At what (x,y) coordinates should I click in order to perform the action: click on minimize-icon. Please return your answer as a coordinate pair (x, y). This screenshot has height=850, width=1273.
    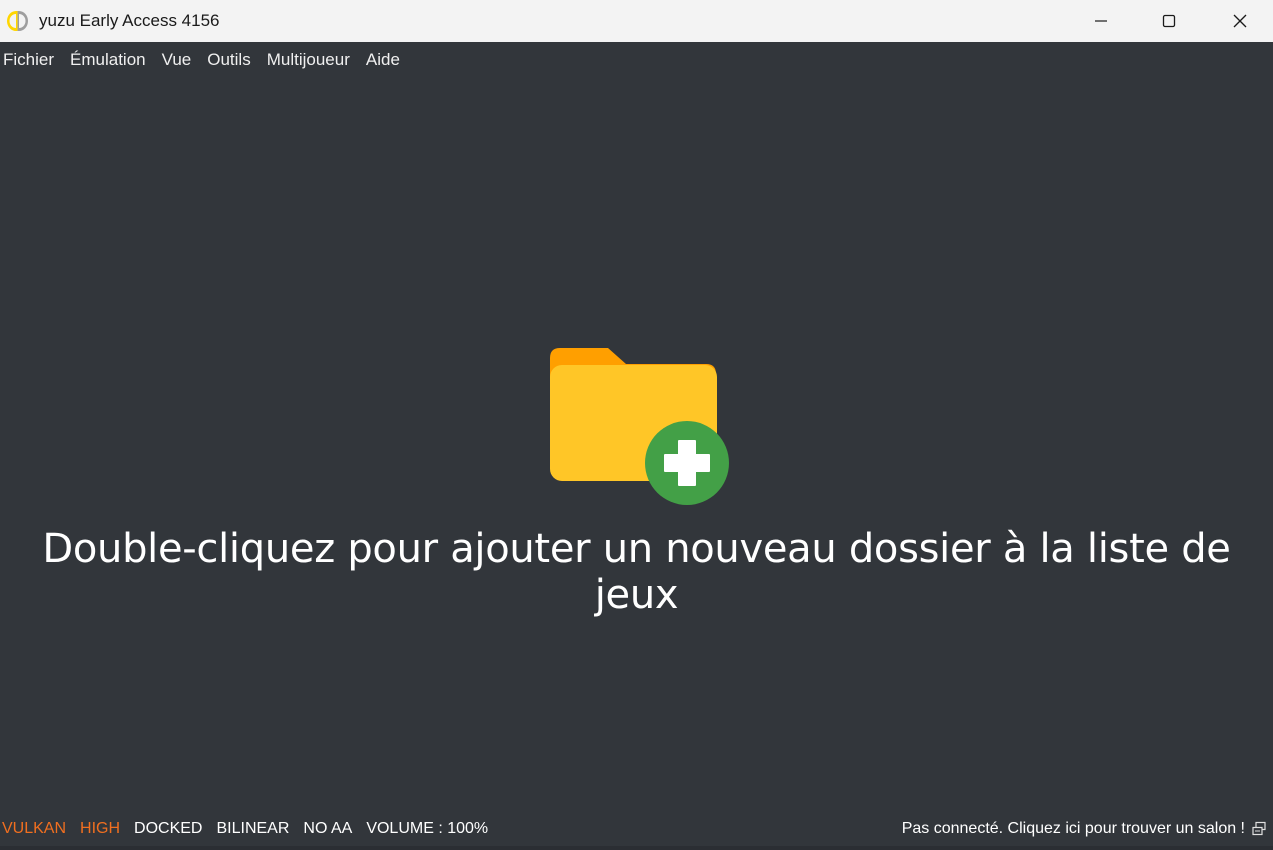
    Looking at the image, I should click on (1101, 21).